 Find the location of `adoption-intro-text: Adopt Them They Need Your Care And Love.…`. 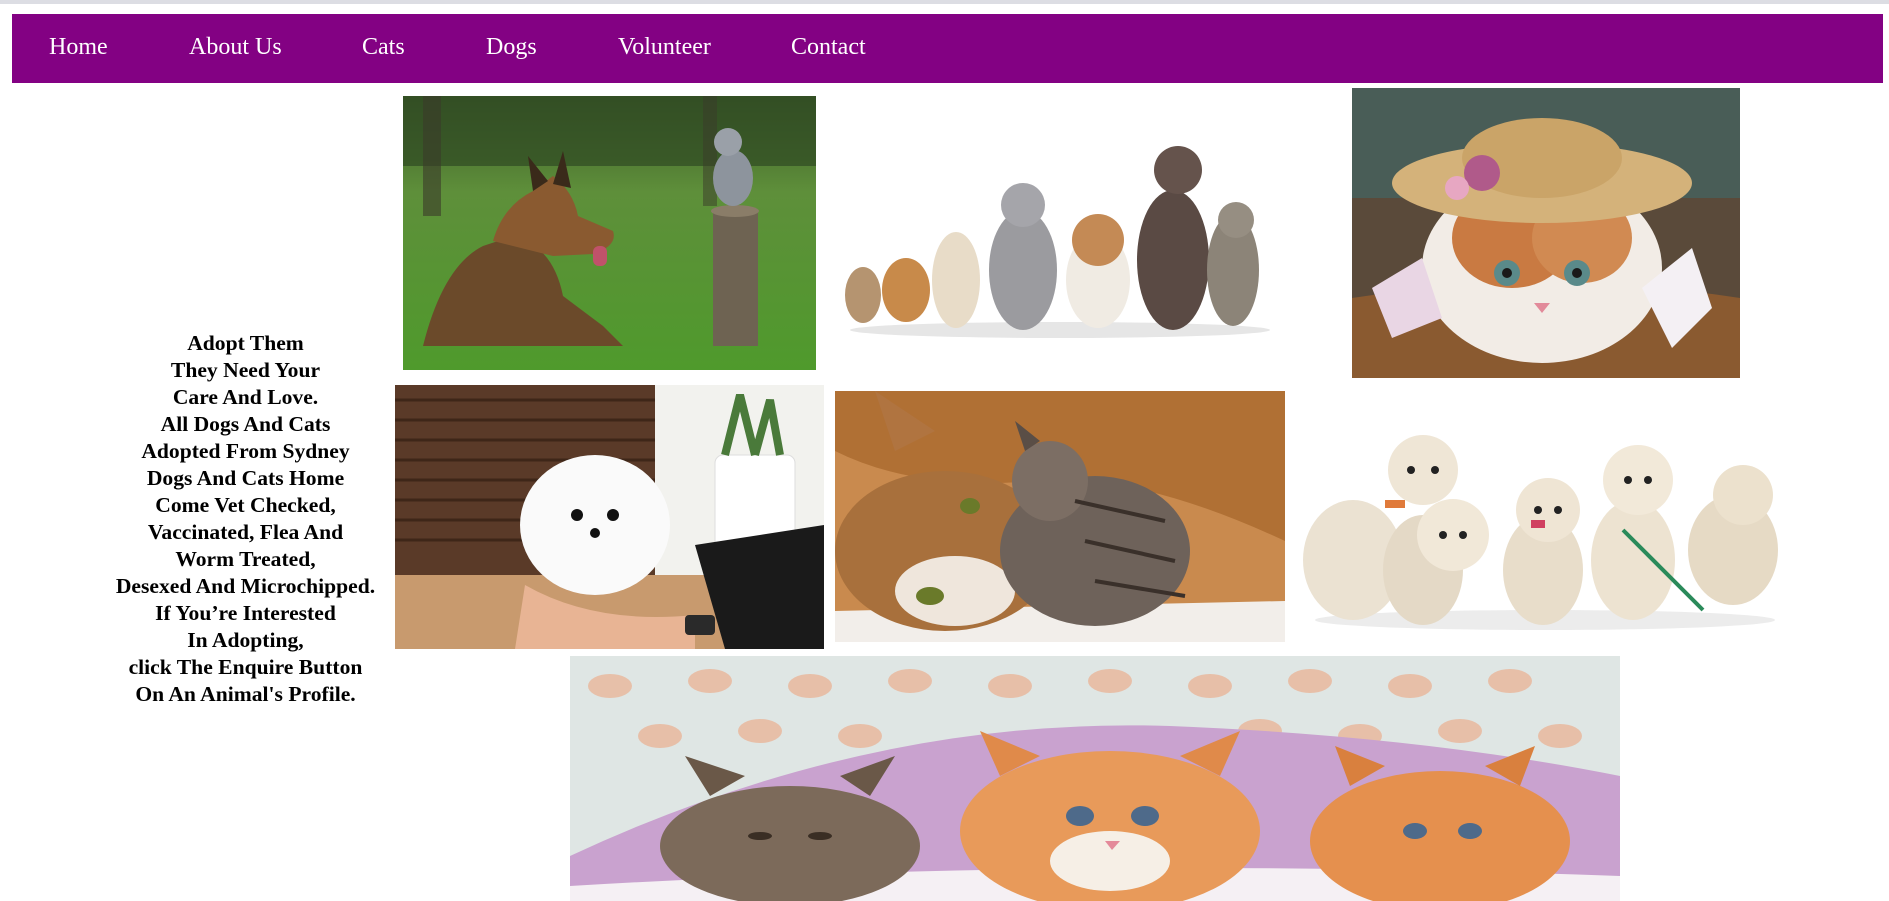

adoption-intro-text: Adopt Them They Need Your Care And Love.… is located at coordinates (245, 519).